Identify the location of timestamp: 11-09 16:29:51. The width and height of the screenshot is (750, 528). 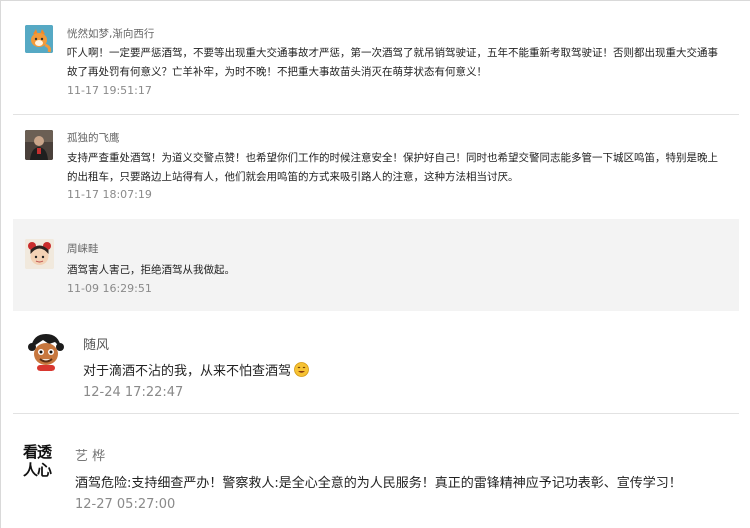
(109, 288).